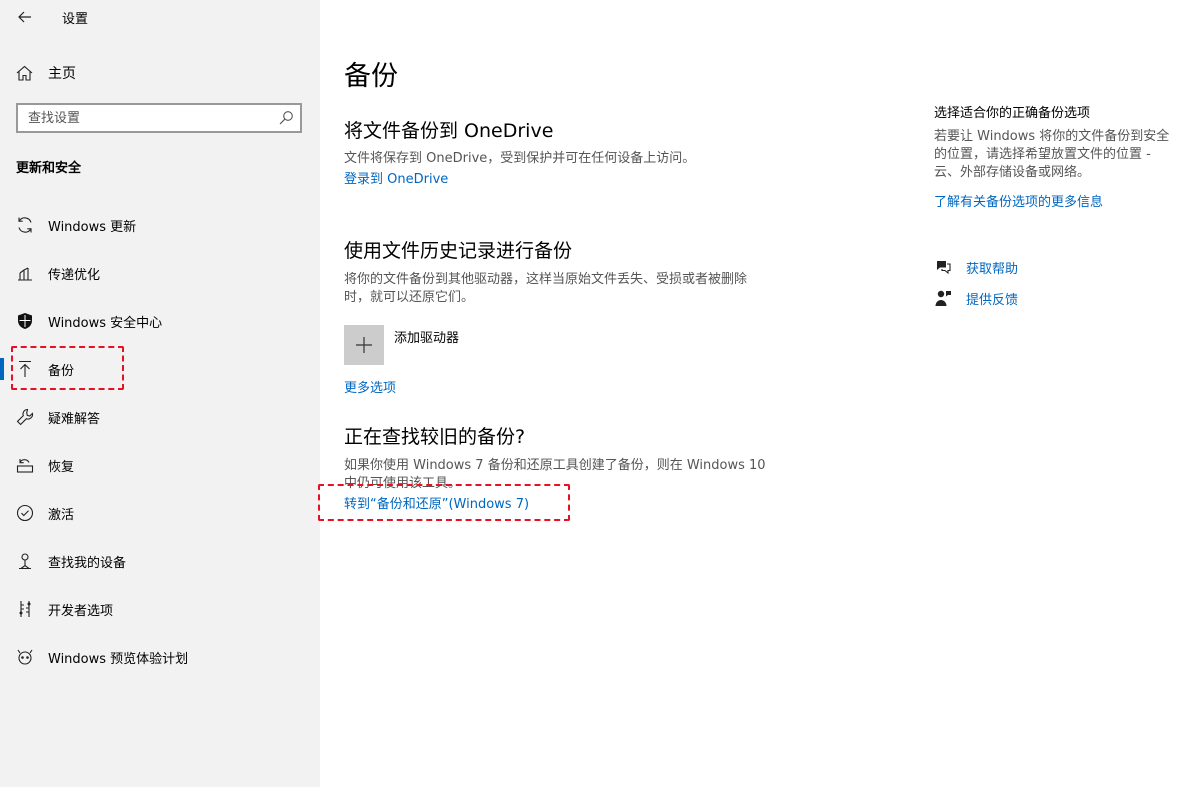 The height and width of the screenshot is (787, 1198). I want to click on feedback-row: 提供反馈, so click(976, 298).